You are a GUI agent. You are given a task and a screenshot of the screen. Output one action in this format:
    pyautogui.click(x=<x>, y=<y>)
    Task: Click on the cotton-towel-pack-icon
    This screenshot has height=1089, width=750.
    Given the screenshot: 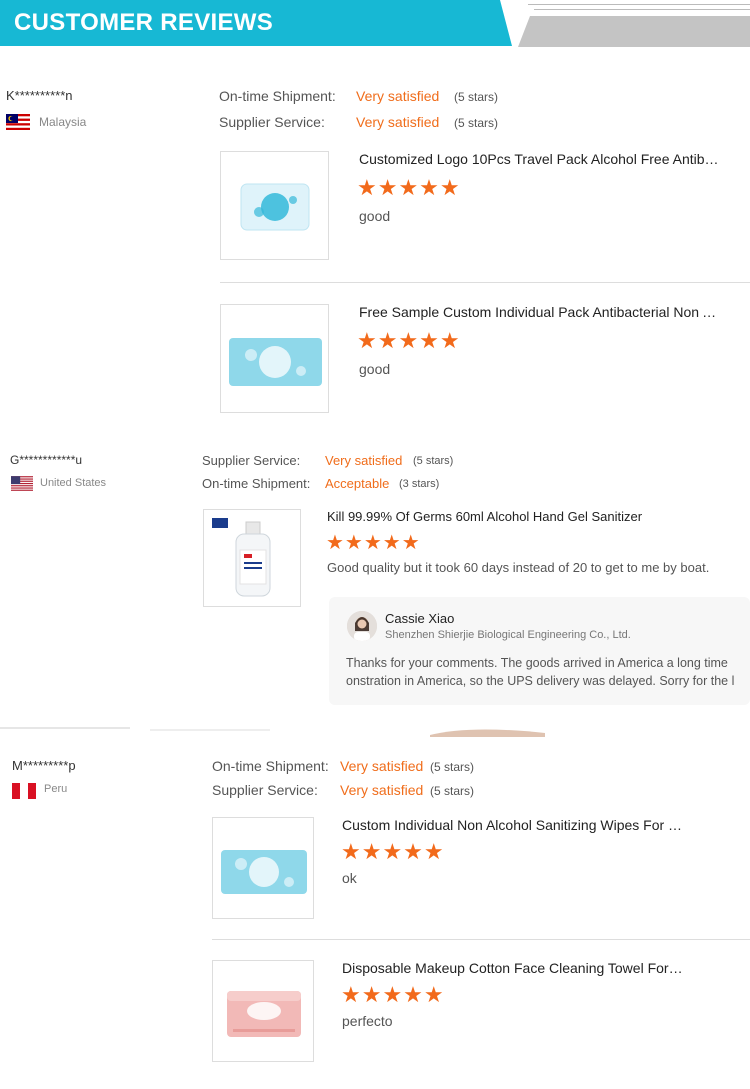 What is the action you would take?
    pyautogui.click(x=264, y=1014)
    